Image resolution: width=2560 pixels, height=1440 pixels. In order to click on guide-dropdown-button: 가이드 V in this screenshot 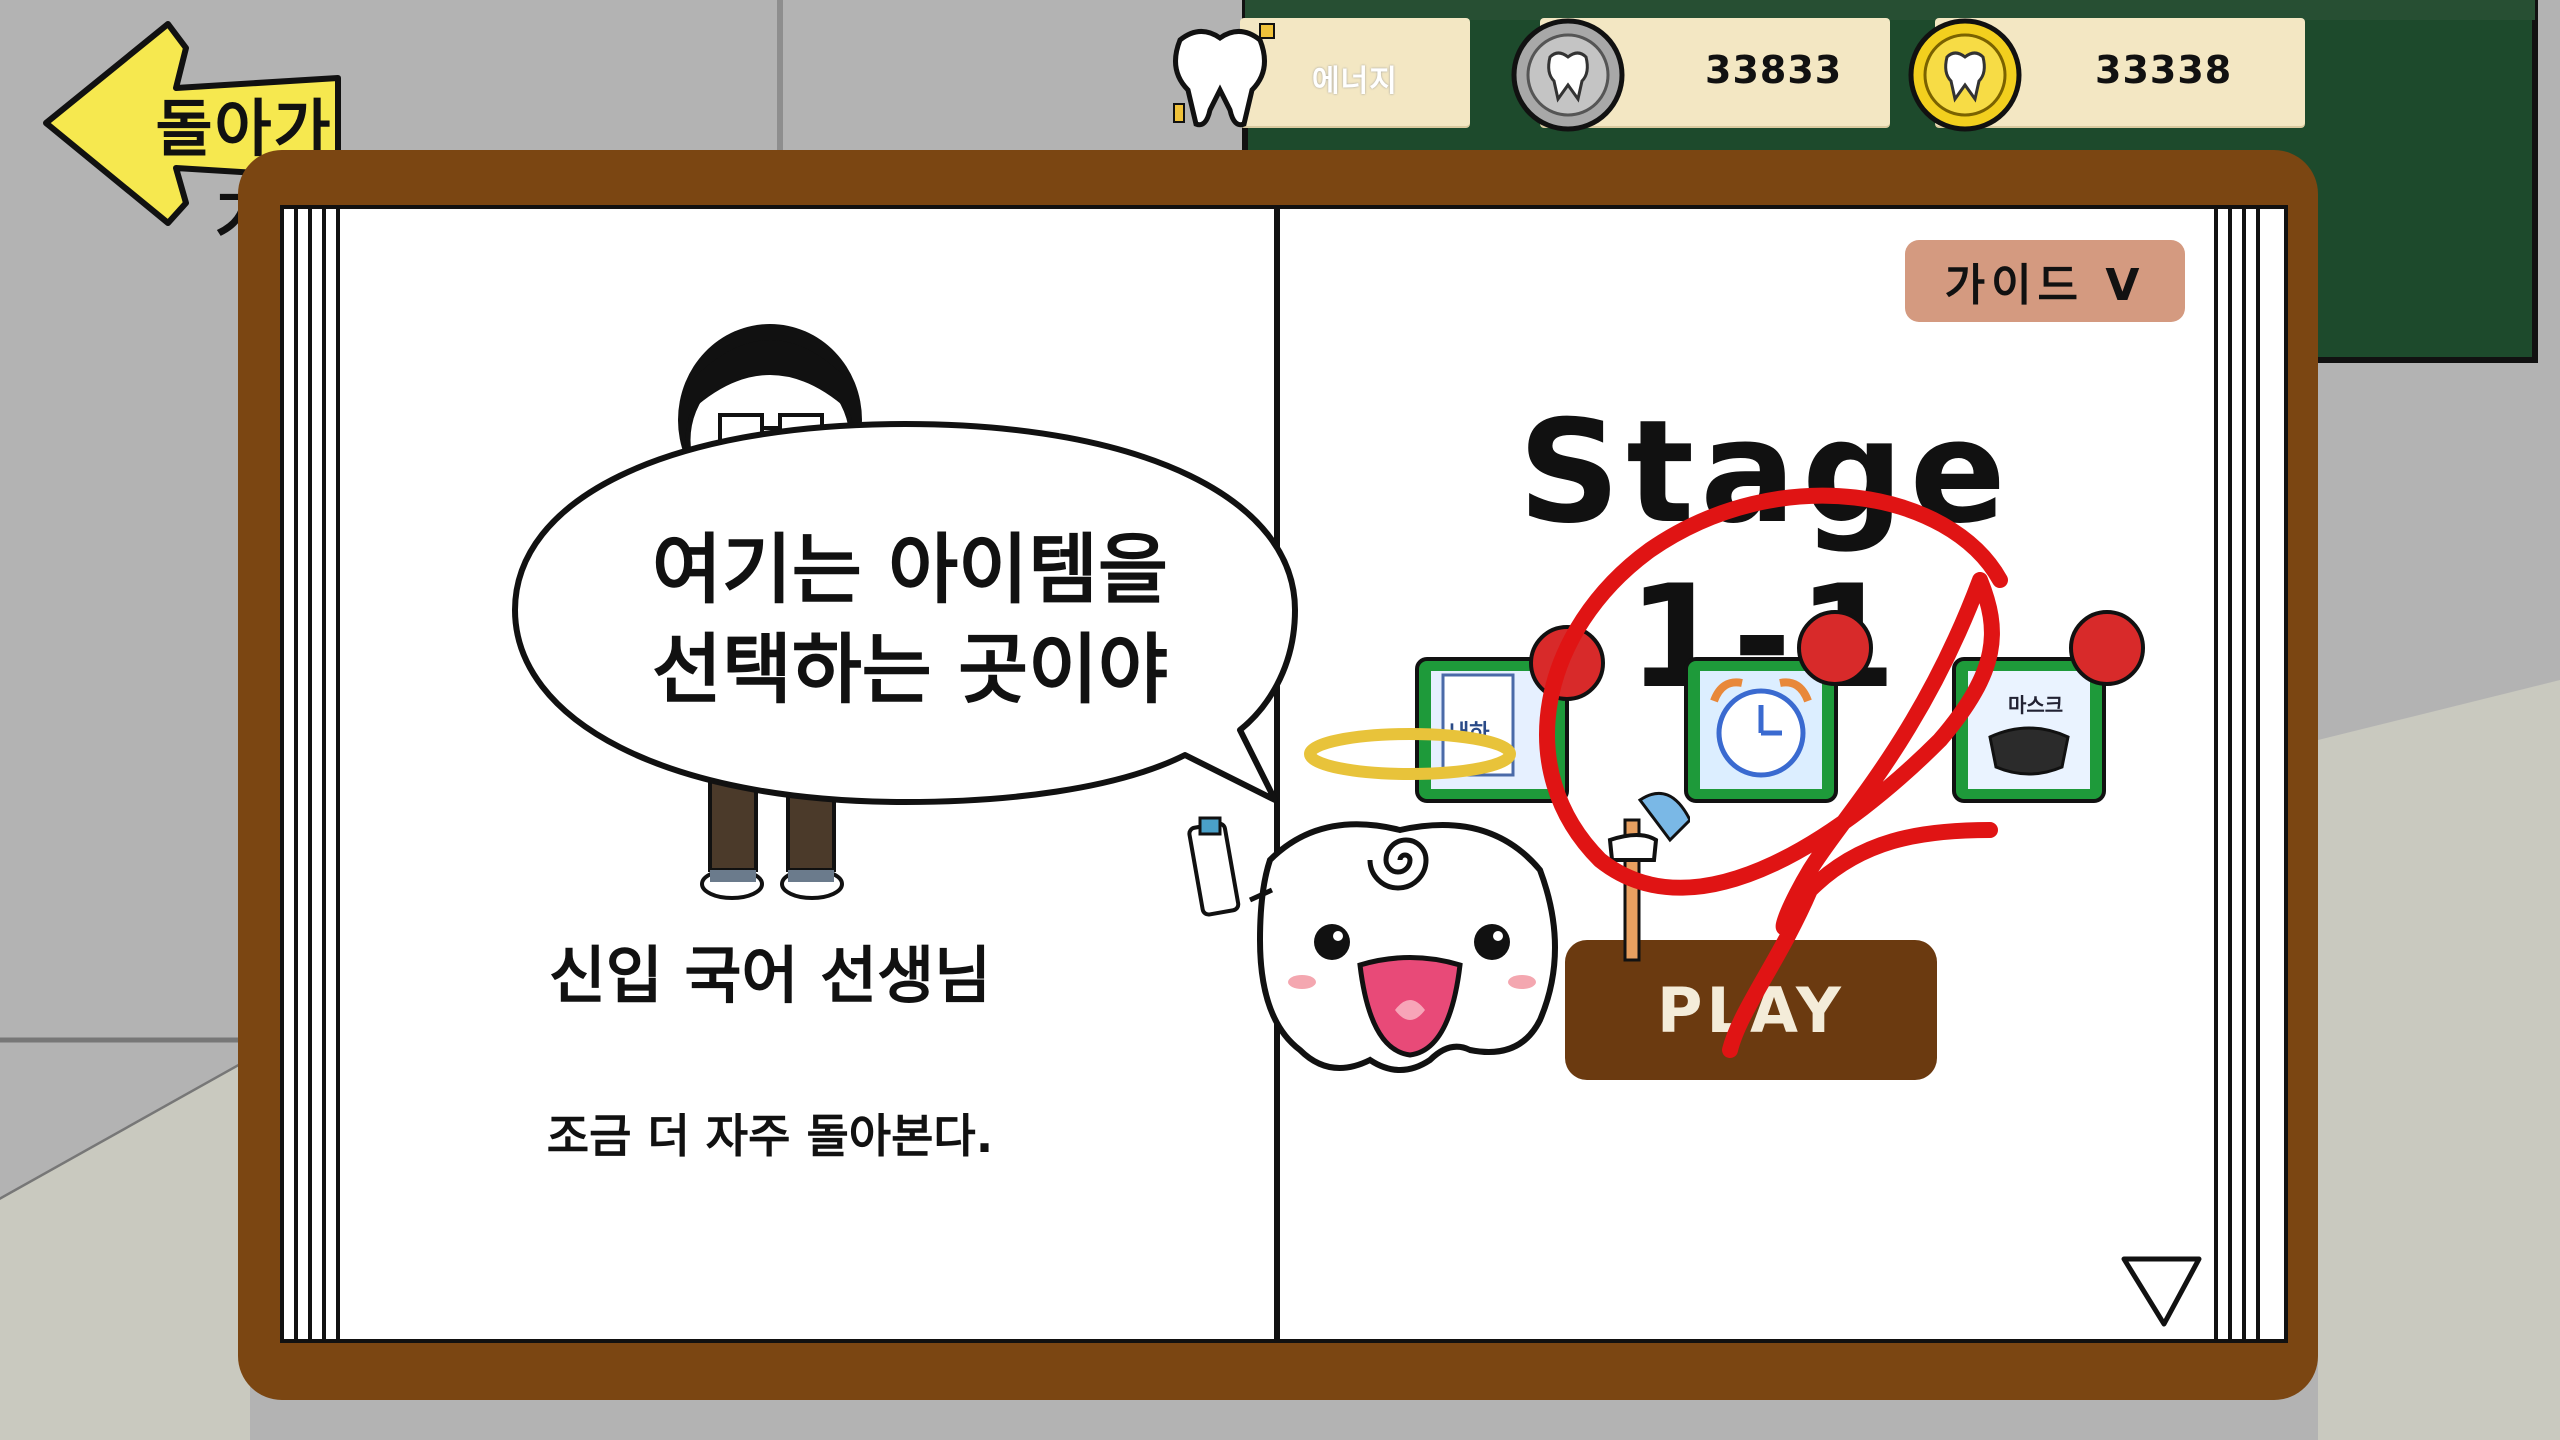, I will do `click(2045, 281)`.